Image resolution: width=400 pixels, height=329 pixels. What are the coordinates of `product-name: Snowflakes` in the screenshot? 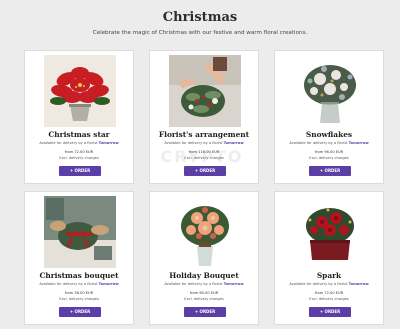 It's located at (329, 134).